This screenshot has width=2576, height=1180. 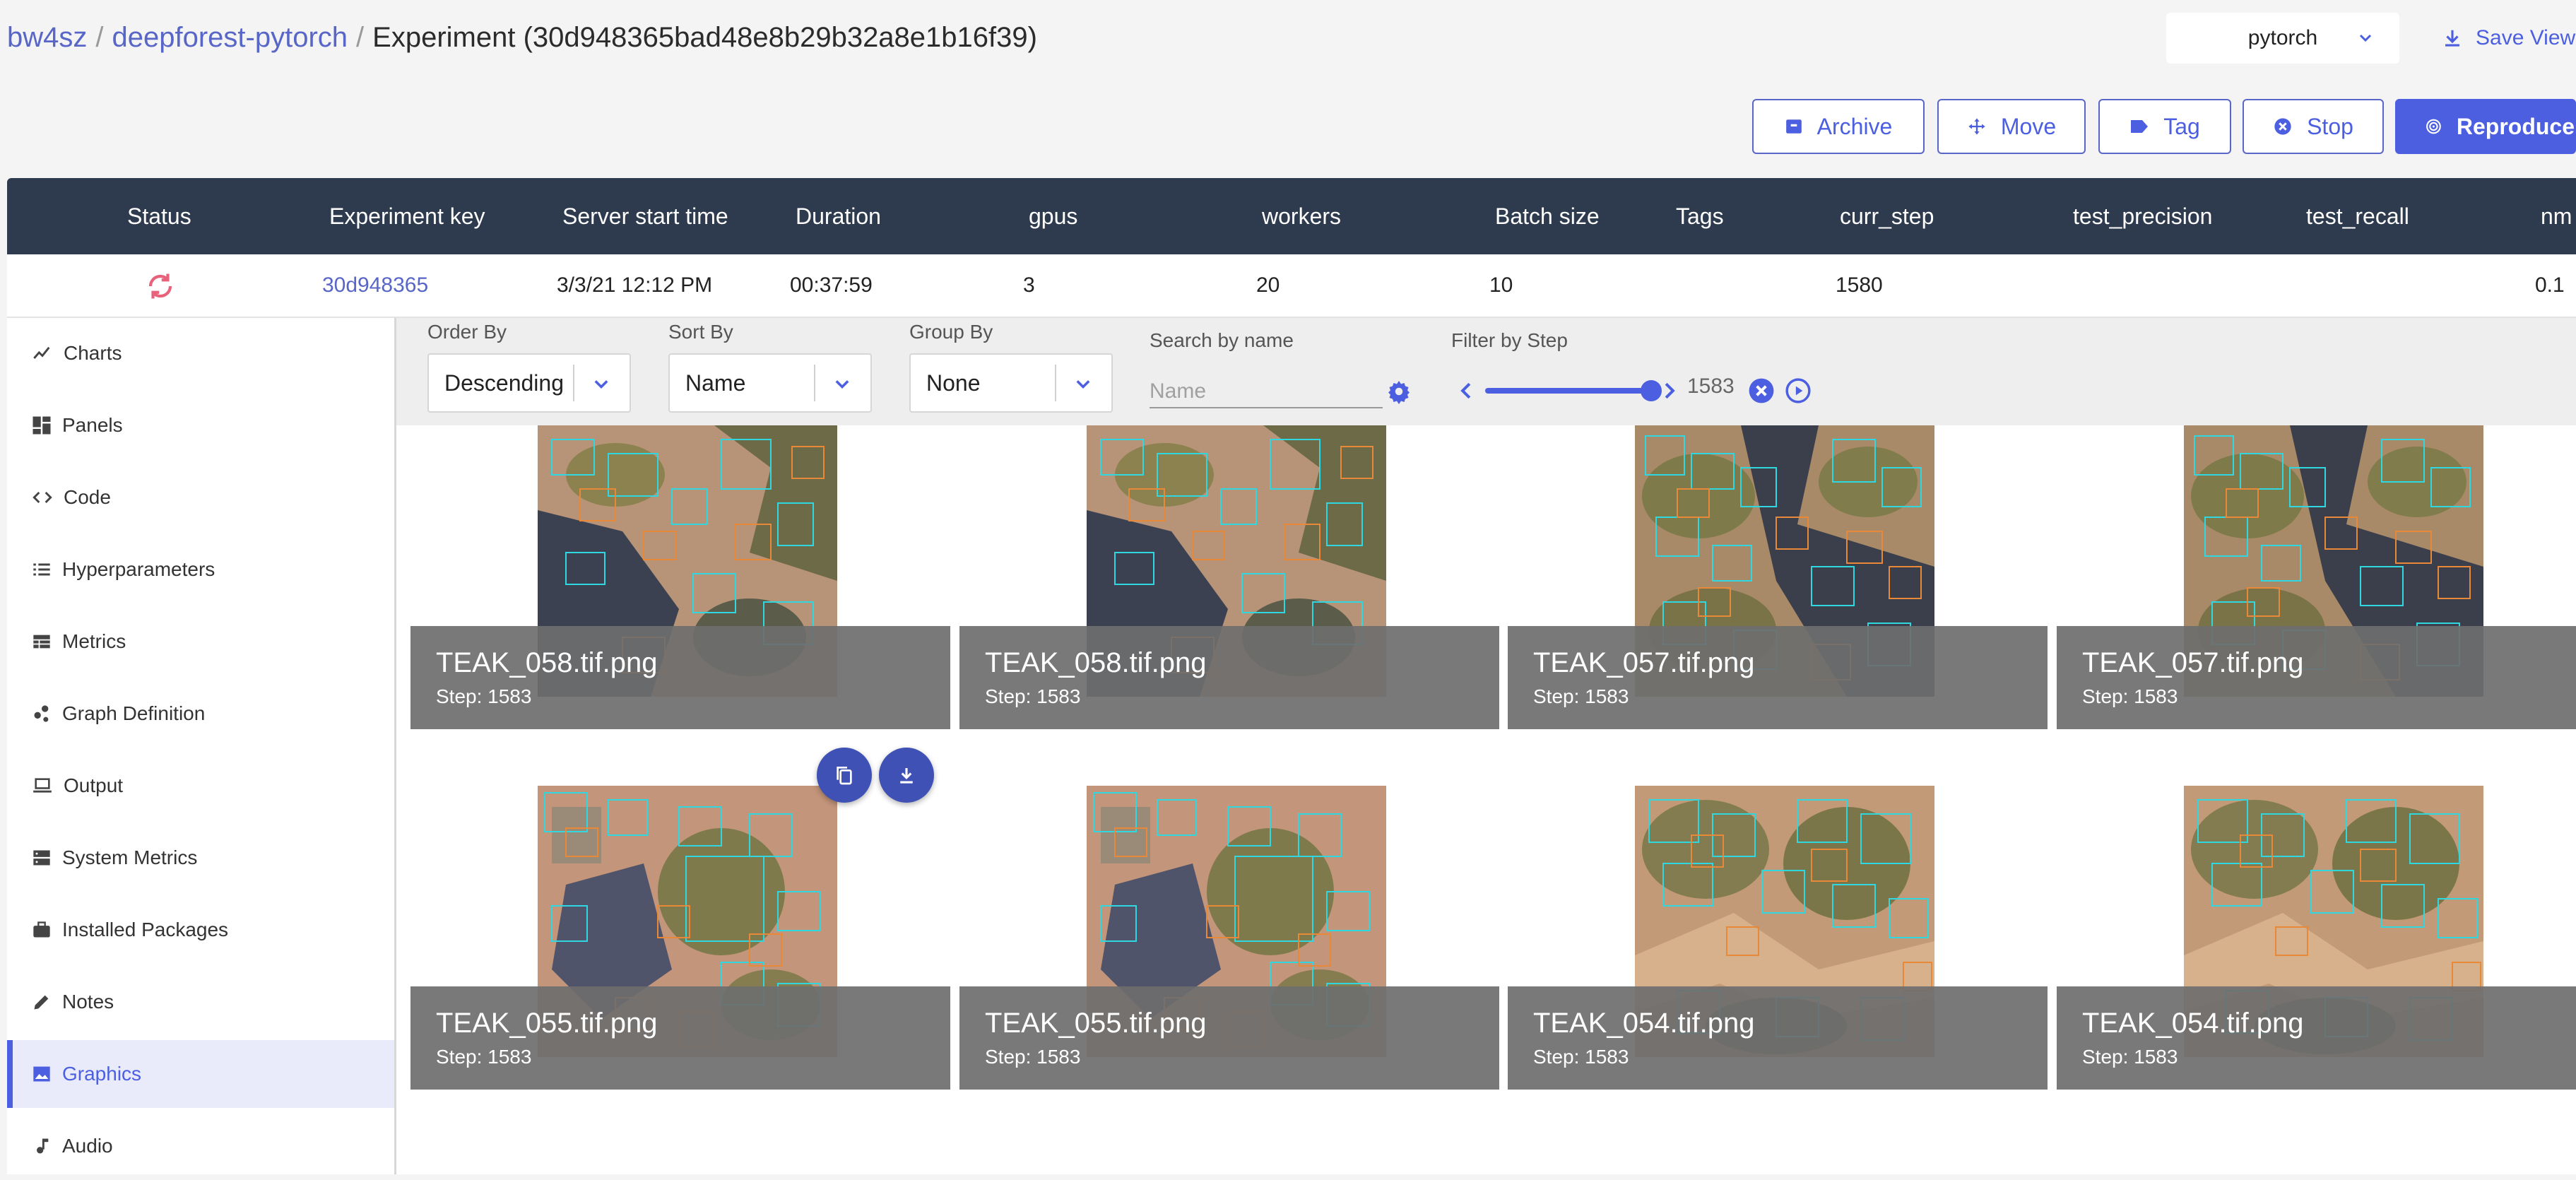 What do you see at coordinates (230, 38) in the screenshot?
I see `breadcrumb-project-link: deepforest-pytorch` at bounding box center [230, 38].